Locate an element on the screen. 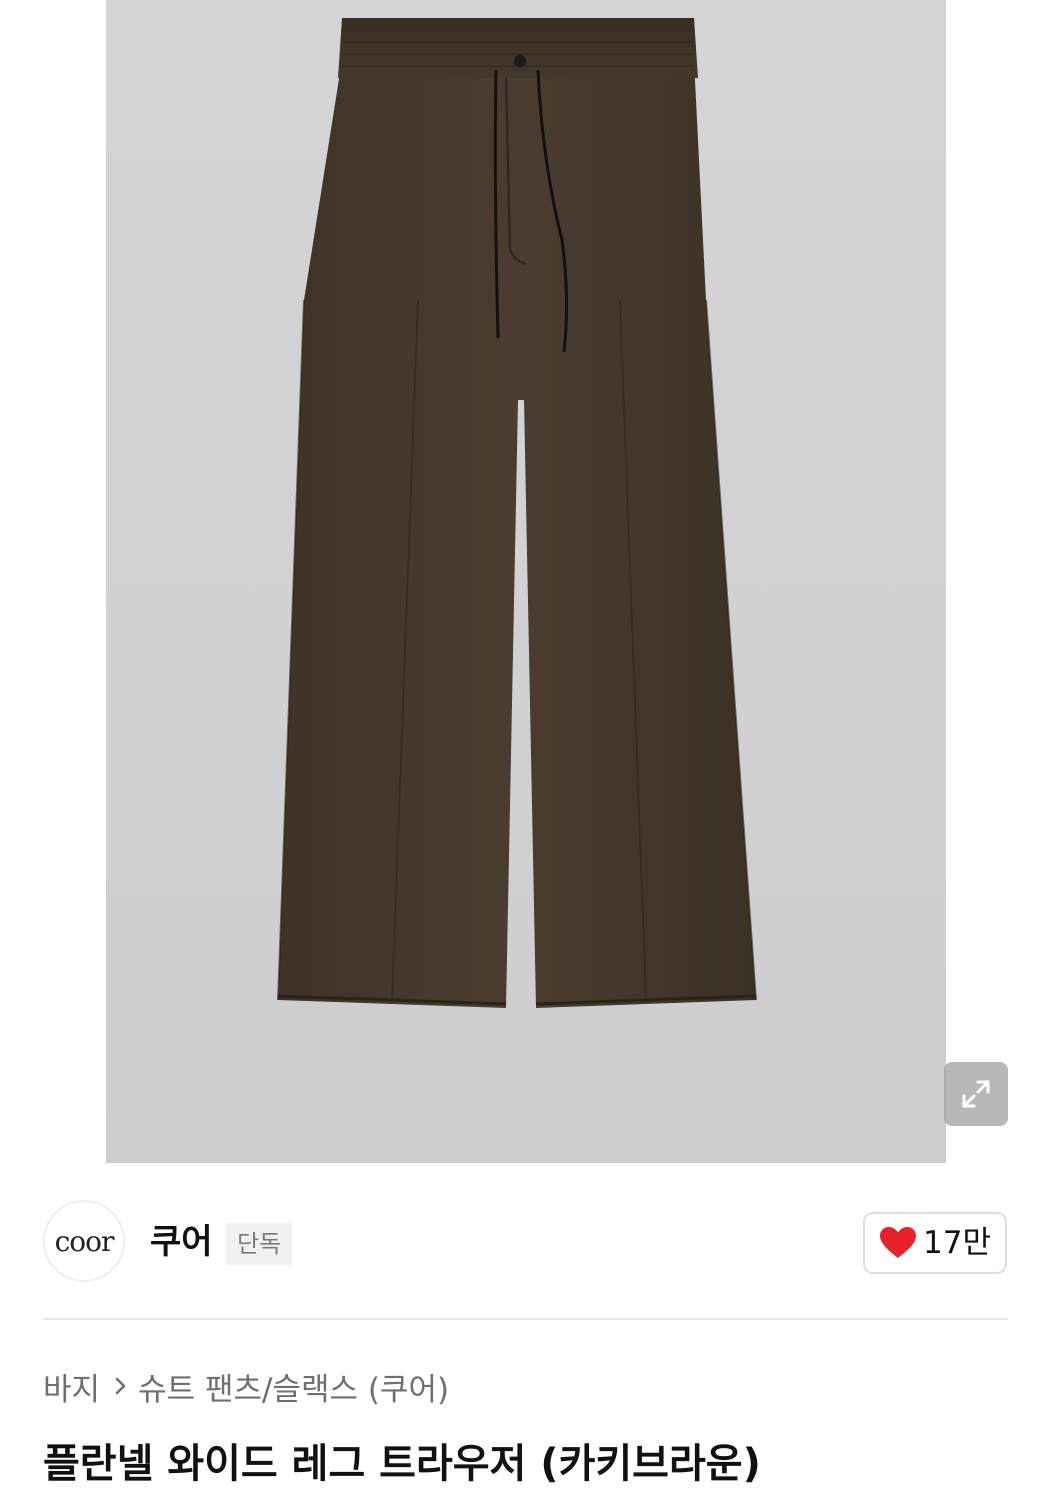  product-title: 플란넬 와이드 레그 트라우저 (카키브라운) is located at coordinates (402, 1464).